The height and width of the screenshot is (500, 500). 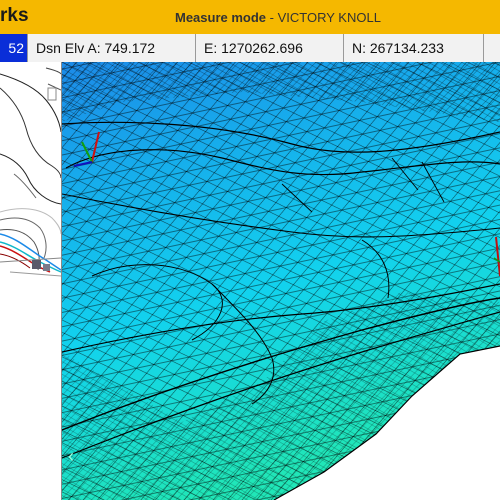 What do you see at coordinates (36, 264) in the screenshot?
I see `position-marker-icon` at bounding box center [36, 264].